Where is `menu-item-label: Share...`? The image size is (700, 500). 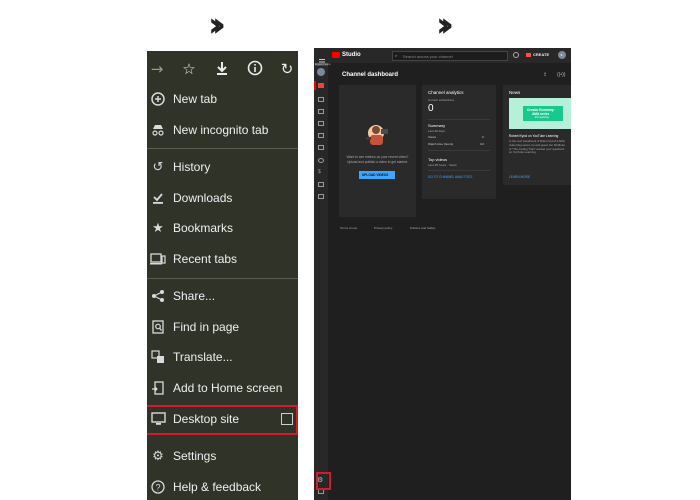
menu-item-label: Share... is located at coordinates (194, 296).